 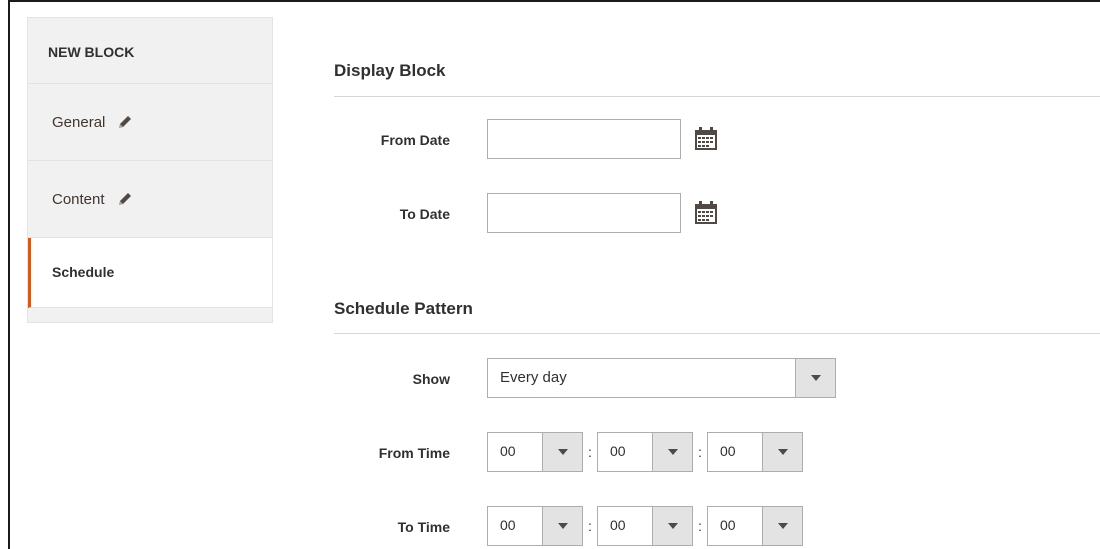 I want to click on from-time-hour-select: 00, so click(x=535, y=452).